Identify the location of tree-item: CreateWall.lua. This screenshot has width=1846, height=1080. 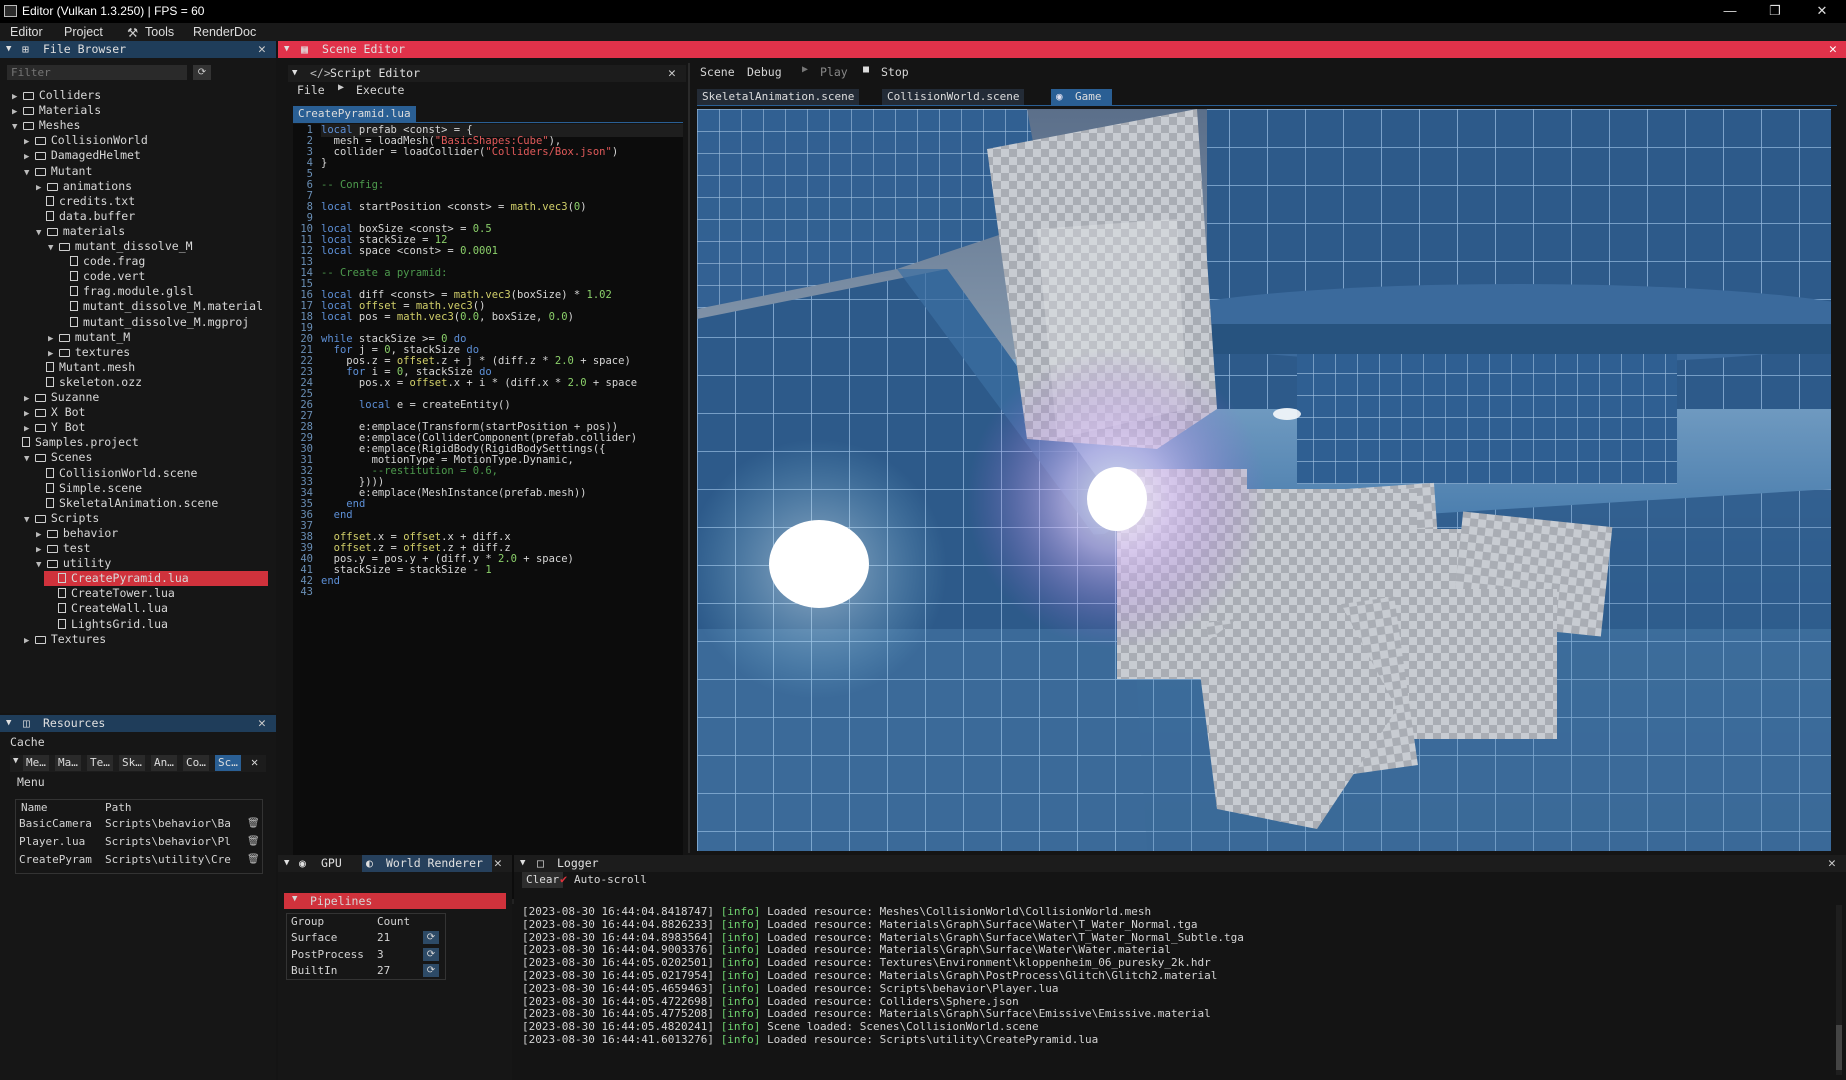
(108, 608).